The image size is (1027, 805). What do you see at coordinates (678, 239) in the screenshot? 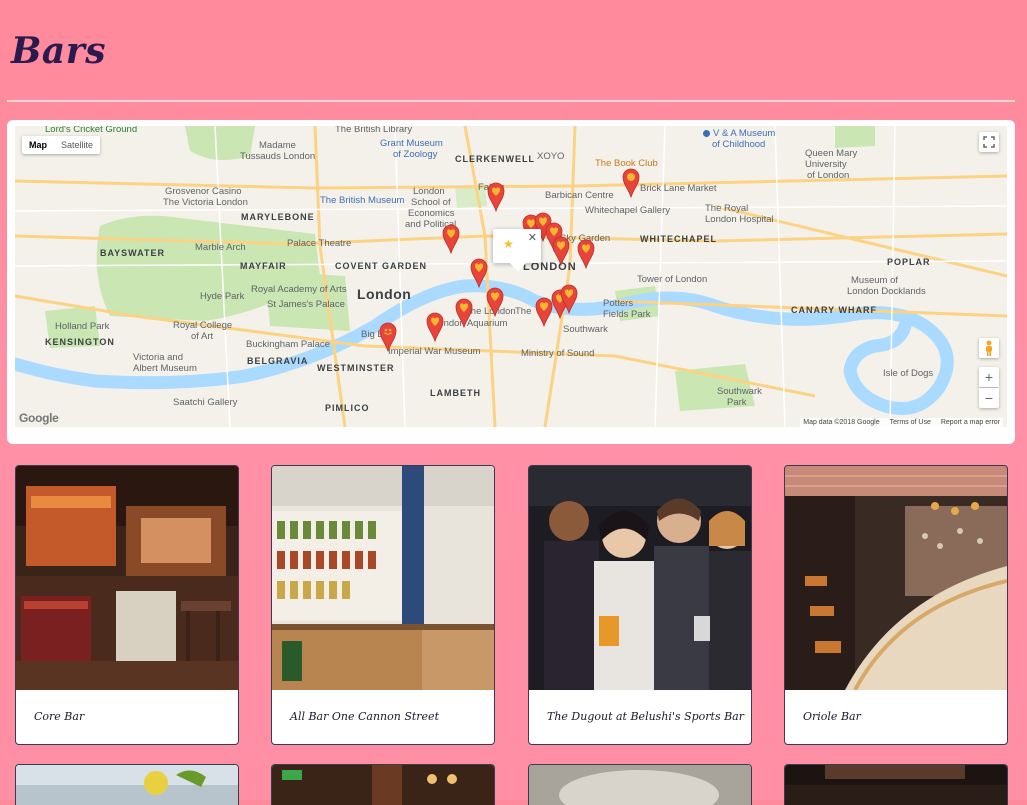
I see `map-label: WHITECHAPEL` at bounding box center [678, 239].